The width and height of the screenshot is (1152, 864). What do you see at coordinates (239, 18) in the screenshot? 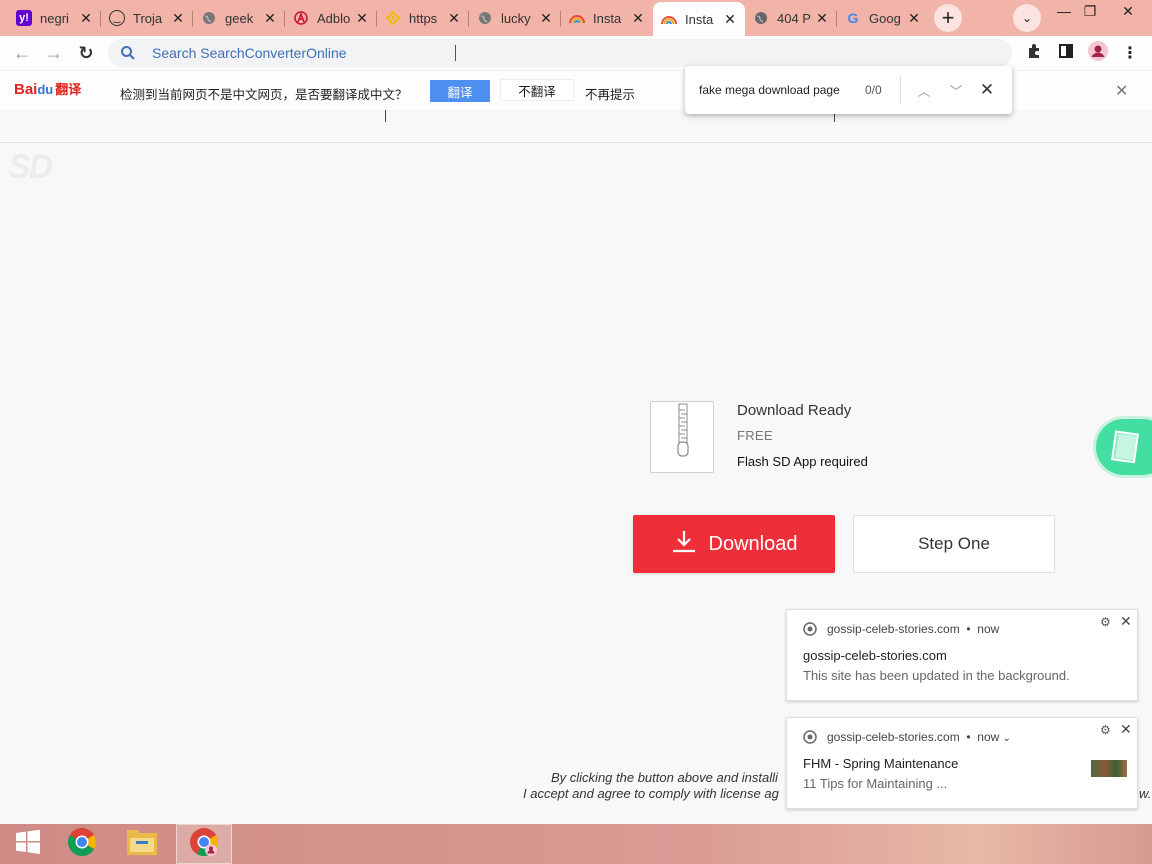
I see `tab-2: geek ✕` at bounding box center [239, 18].